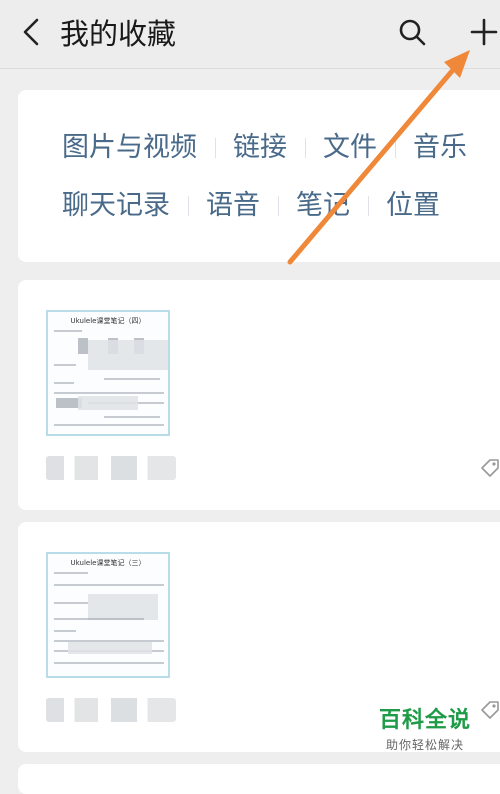  I want to click on search-button, so click(412, 34).